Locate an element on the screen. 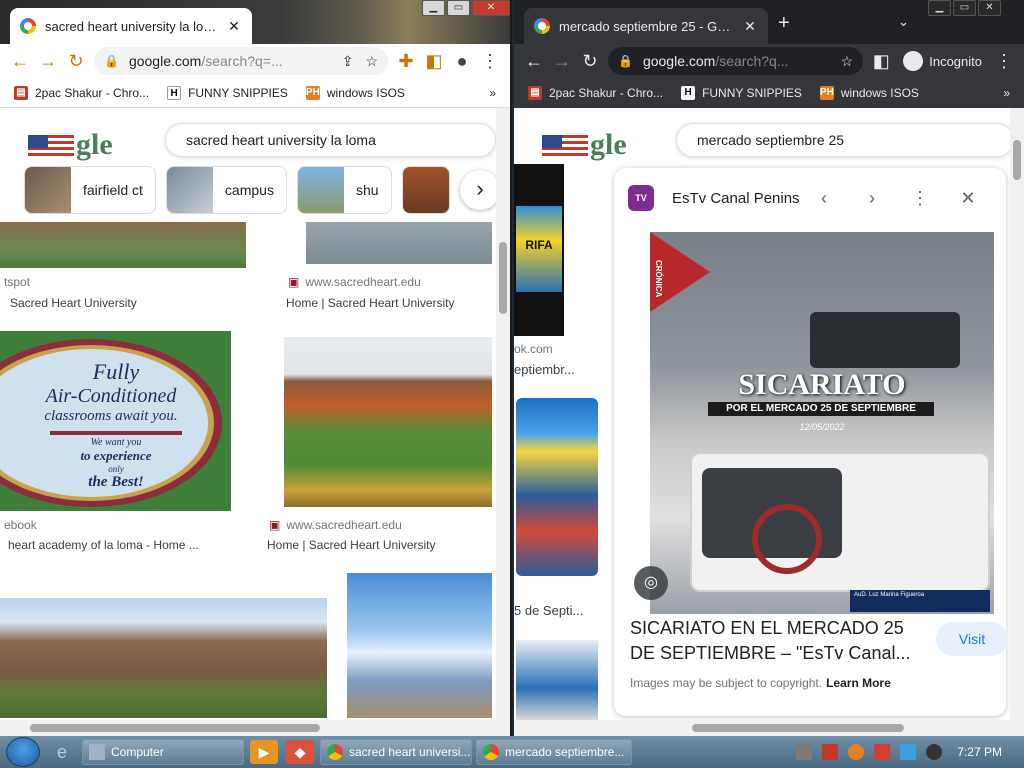 Image resolution: width=1024 pixels, height=768 pixels. new-tab-icon: + is located at coordinates (784, 23).